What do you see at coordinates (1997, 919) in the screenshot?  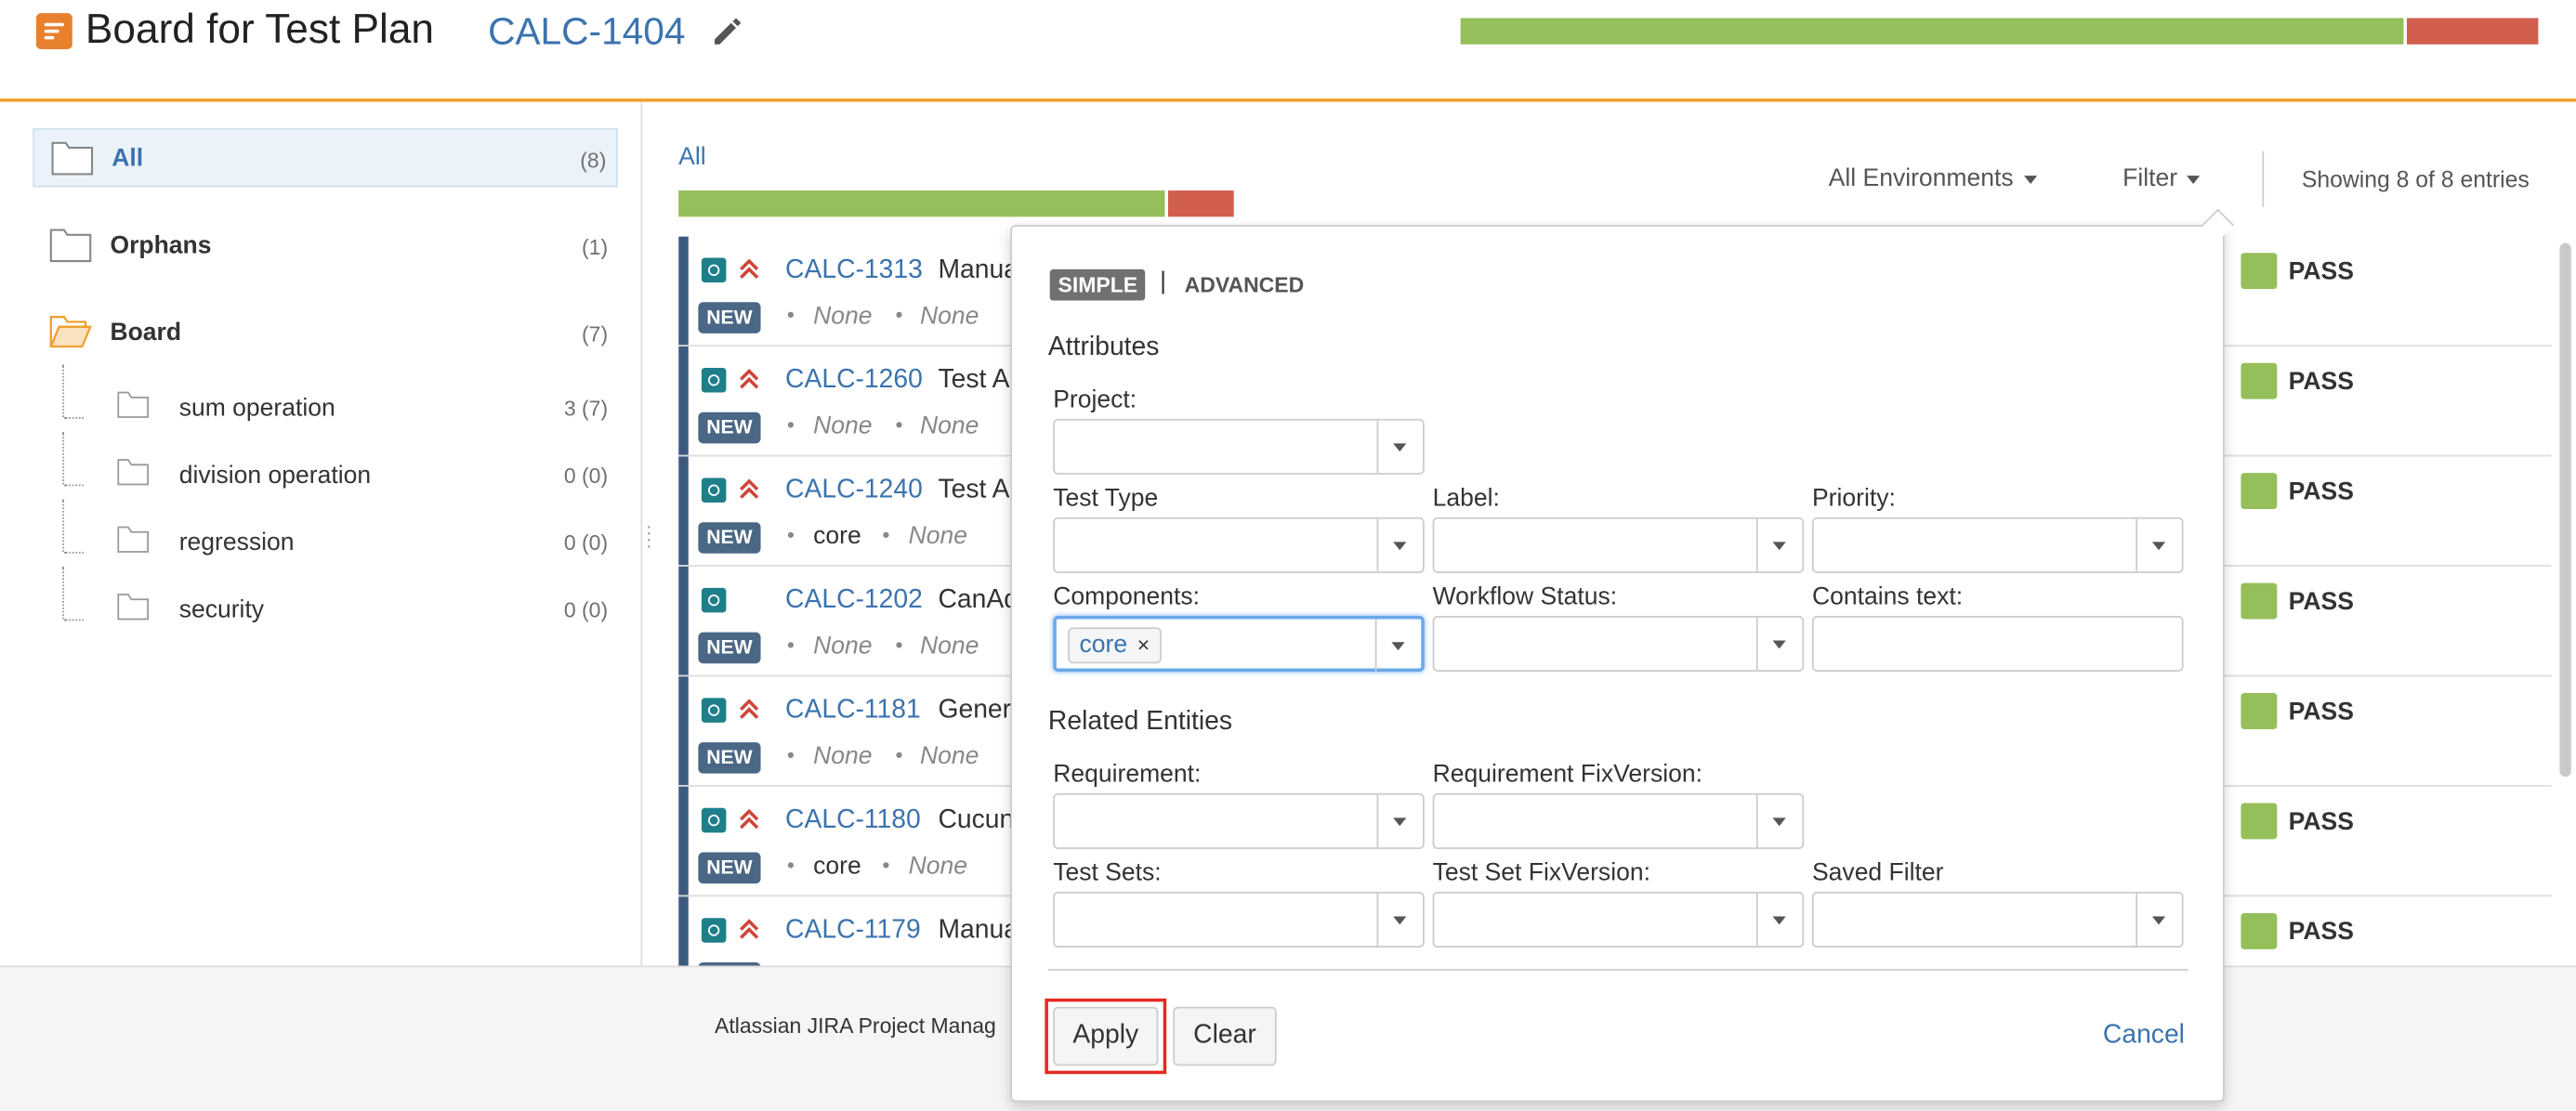 I see `saved-filter-select` at bounding box center [1997, 919].